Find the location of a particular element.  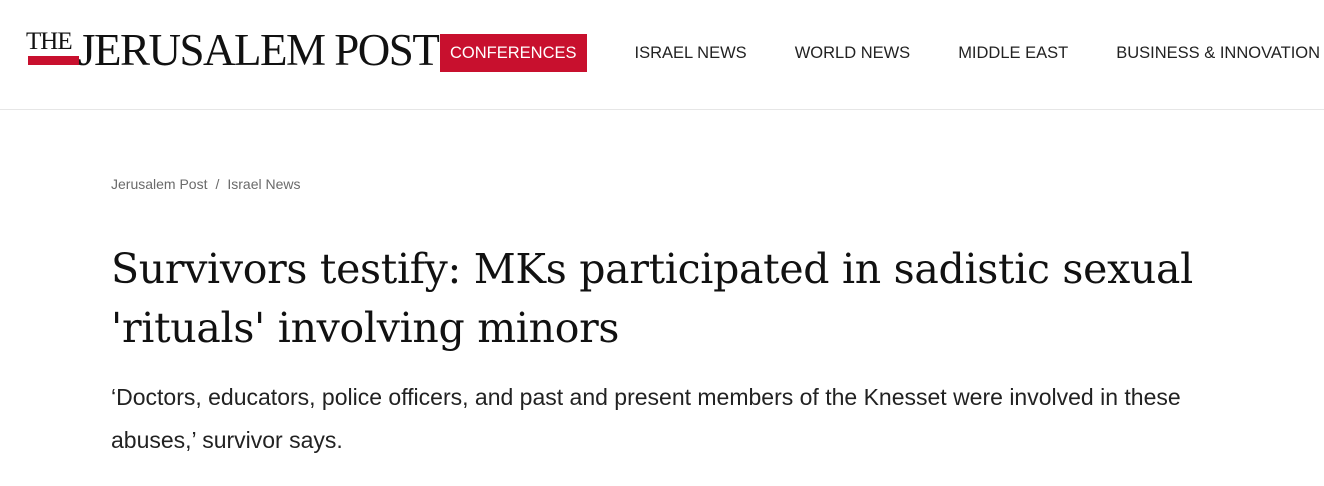

breadcrumb: Jerusalem Post / Israel News is located at coordinates (206, 184).